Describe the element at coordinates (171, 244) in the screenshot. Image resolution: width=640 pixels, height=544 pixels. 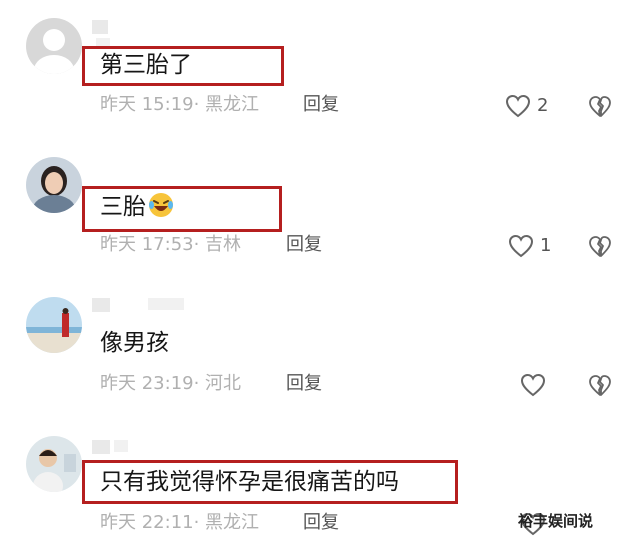
I see `comment-meta: 昨天 17:53· 吉林` at that location.